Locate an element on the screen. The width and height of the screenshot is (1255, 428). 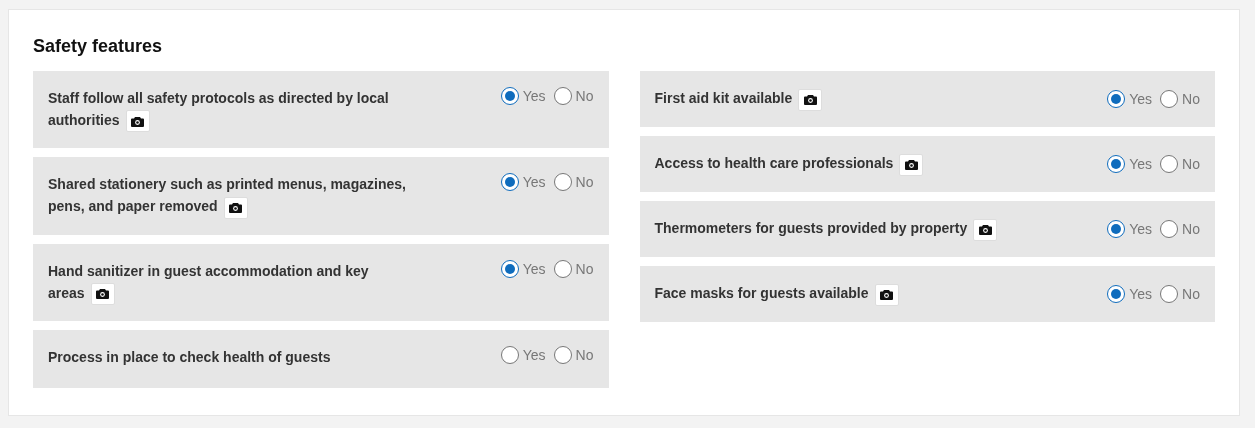
question-label: Hand sanitizer in guest accommodation and key areas is located at coordinates (228, 282).